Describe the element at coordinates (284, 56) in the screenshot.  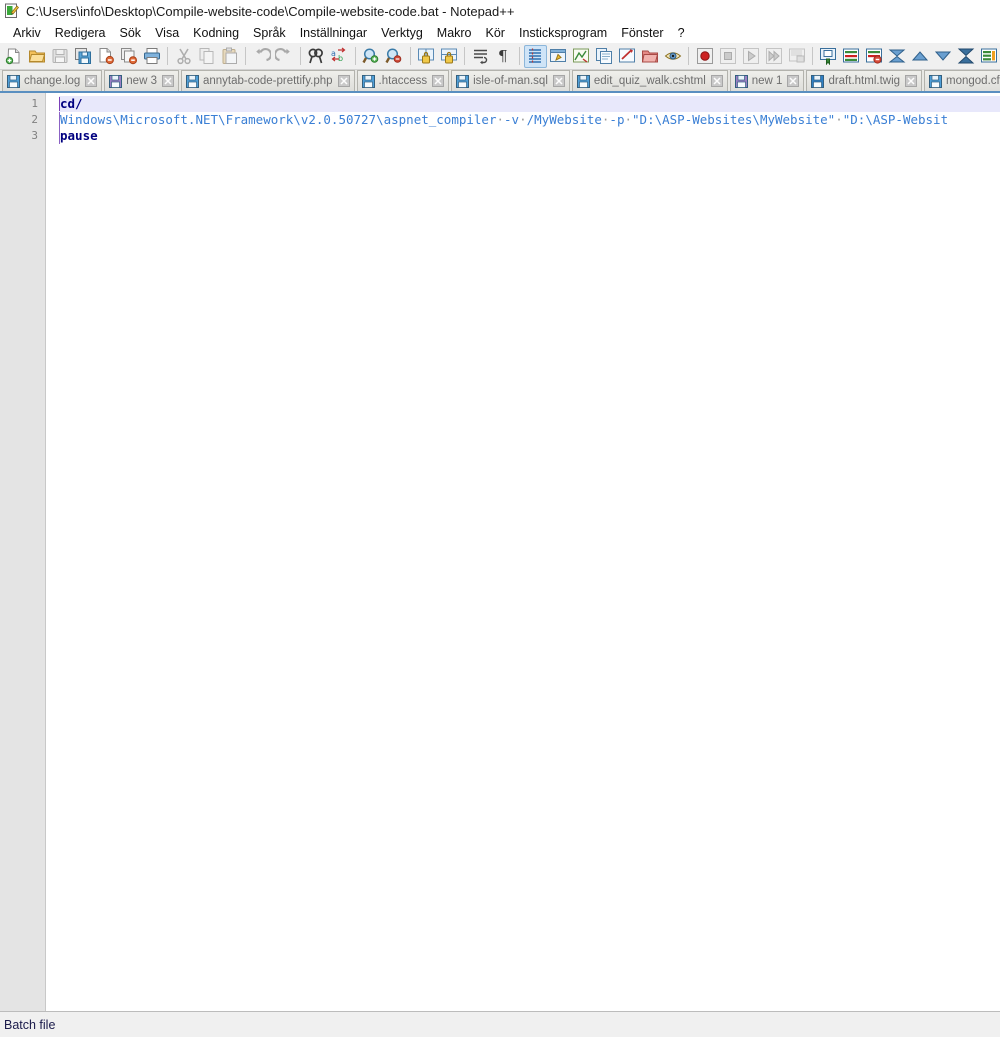
I see `redo-icon` at that location.